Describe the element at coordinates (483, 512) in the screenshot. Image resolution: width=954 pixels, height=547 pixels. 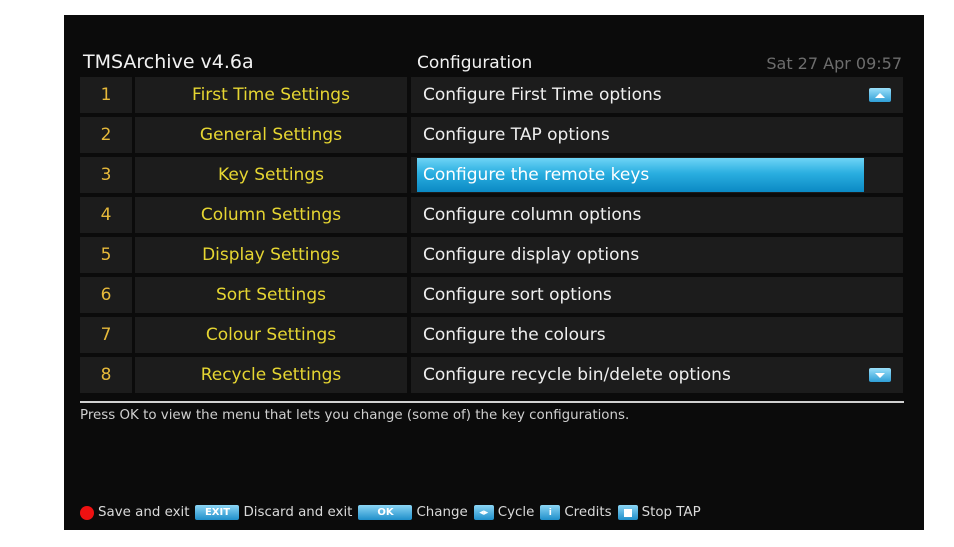
I see `left-right-arrows-icon: ◂▸` at that location.